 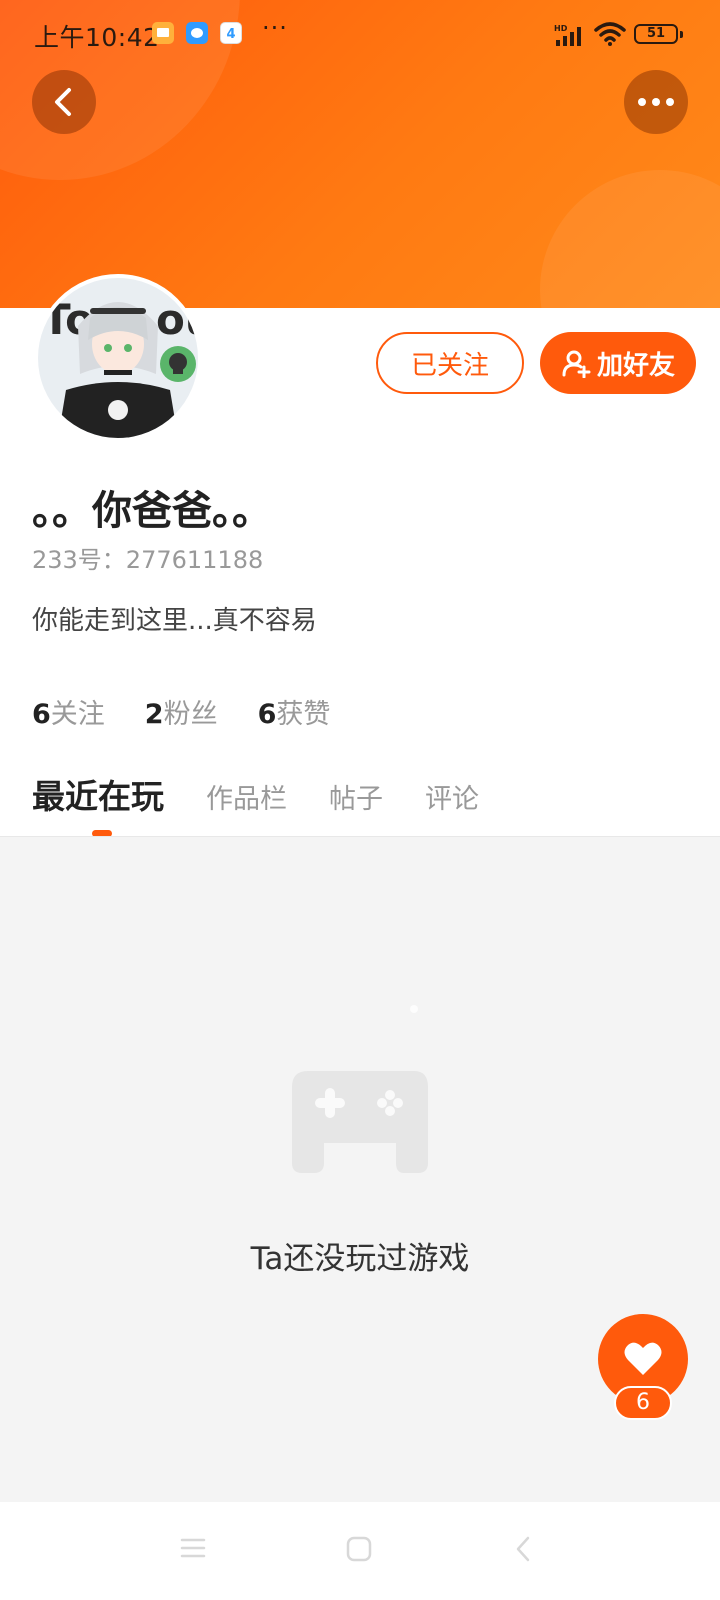 What do you see at coordinates (231, 33) in the screenshot?
I see `calendar-icon: 4` at bounding box center [231, 33].